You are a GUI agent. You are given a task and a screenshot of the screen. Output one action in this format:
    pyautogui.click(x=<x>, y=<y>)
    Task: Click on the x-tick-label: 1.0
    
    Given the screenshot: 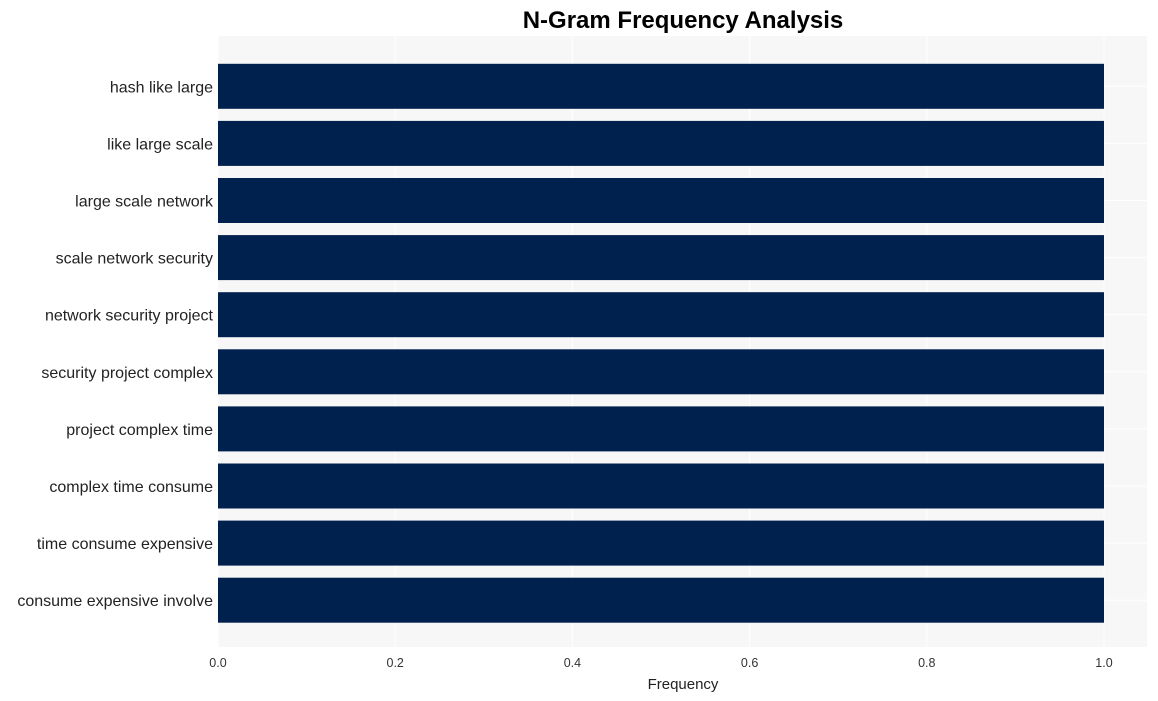 What is the action you would take?
    pyautogui.click(x=1103, y=663)
    